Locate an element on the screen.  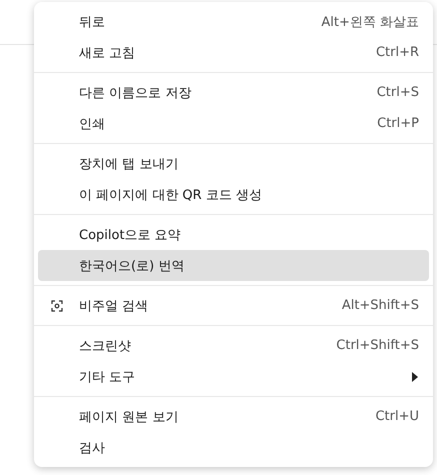
shortcut-text: Ctrl+Shift+S is located at coordinates (377, 345).